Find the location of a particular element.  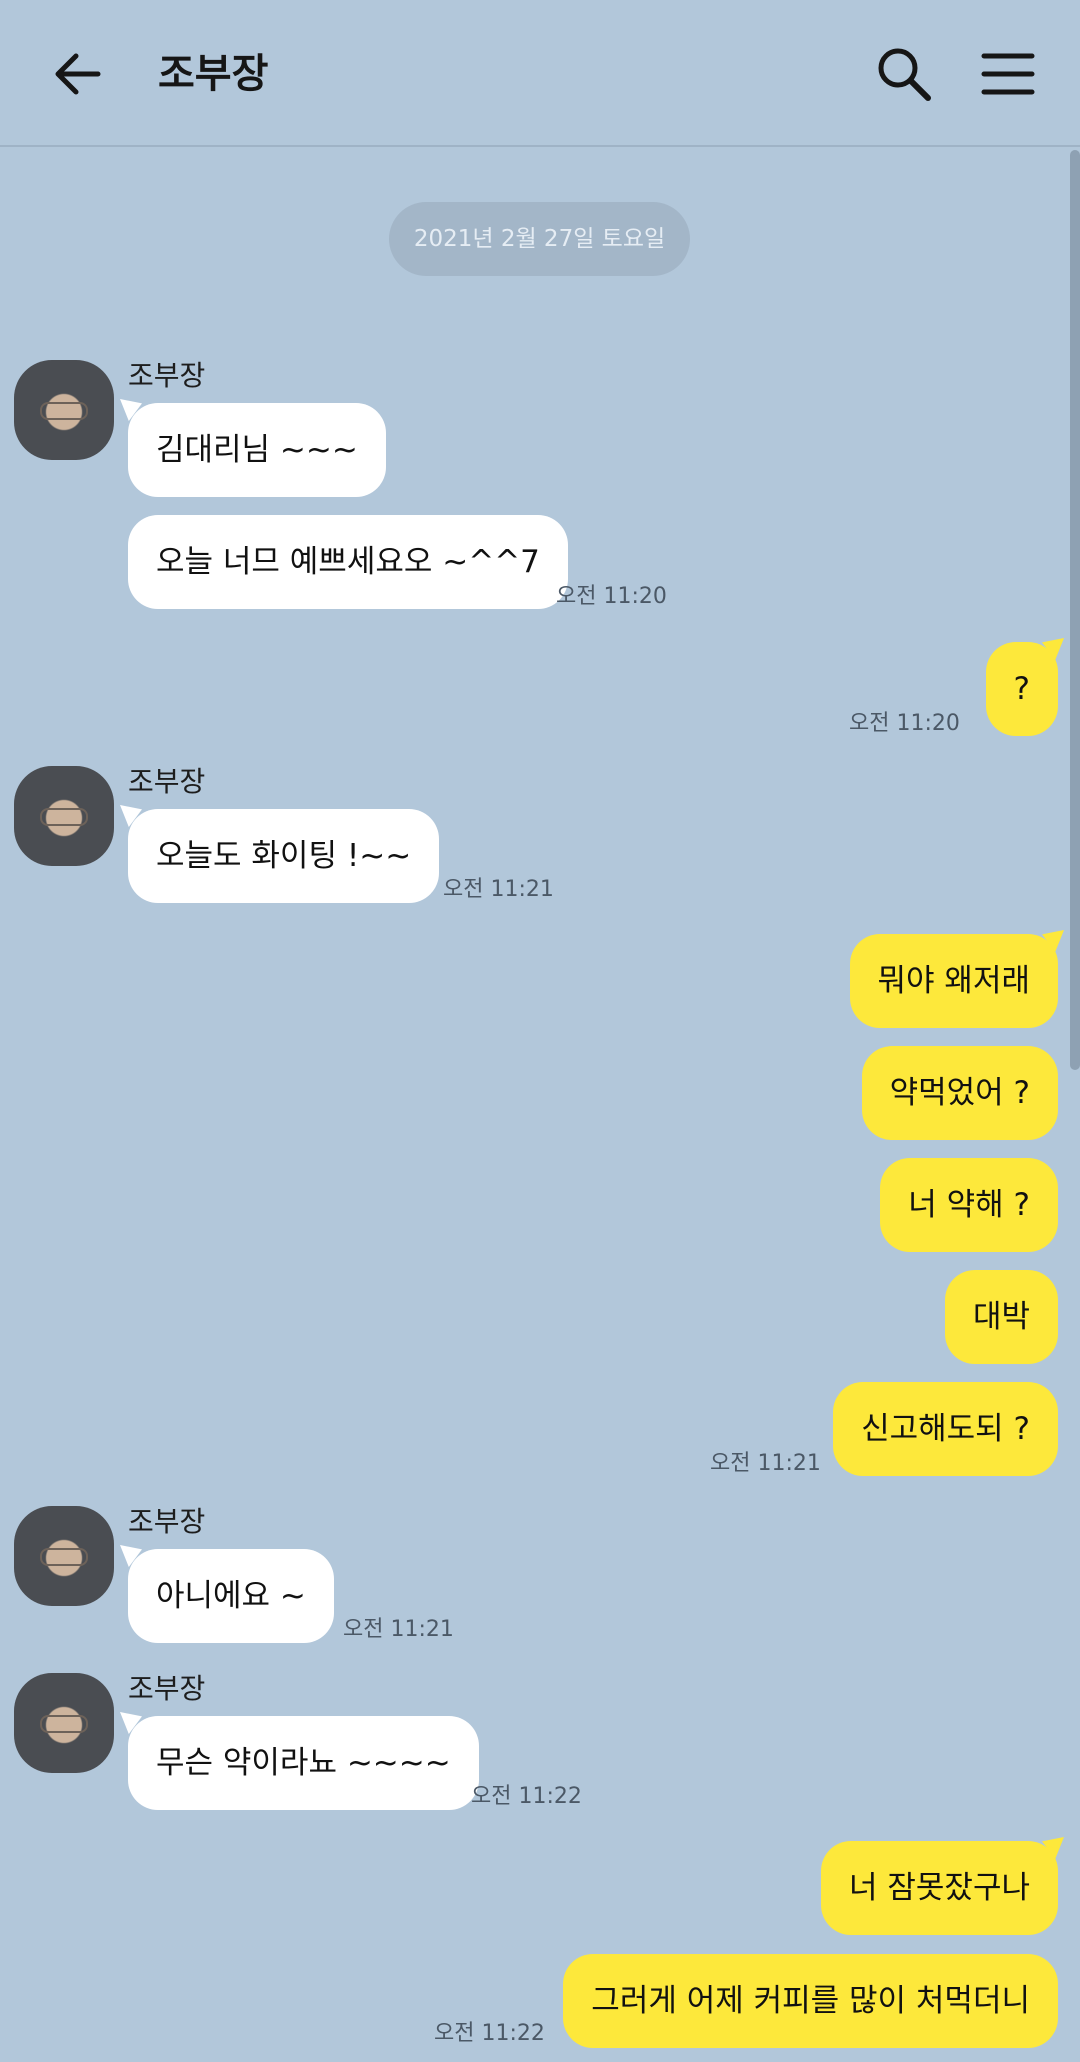

outgoing-message: 너 약해 ? is located at coordinates (969, 1205).